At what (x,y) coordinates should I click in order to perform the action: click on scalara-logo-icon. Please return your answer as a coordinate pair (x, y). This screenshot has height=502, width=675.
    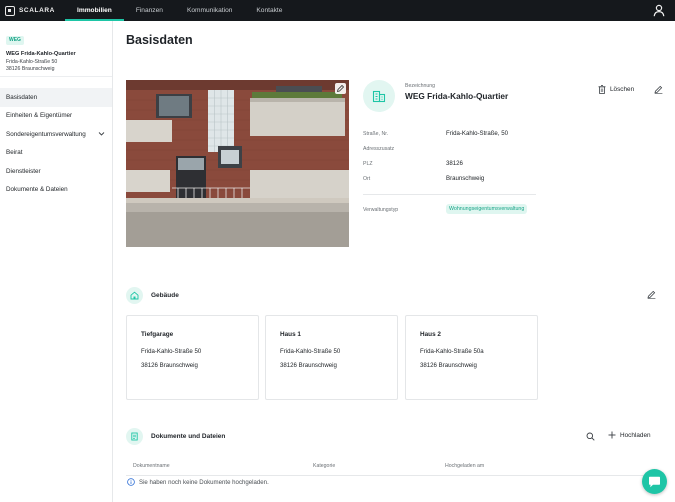
    Looking at the image, I should click on (10, 10).